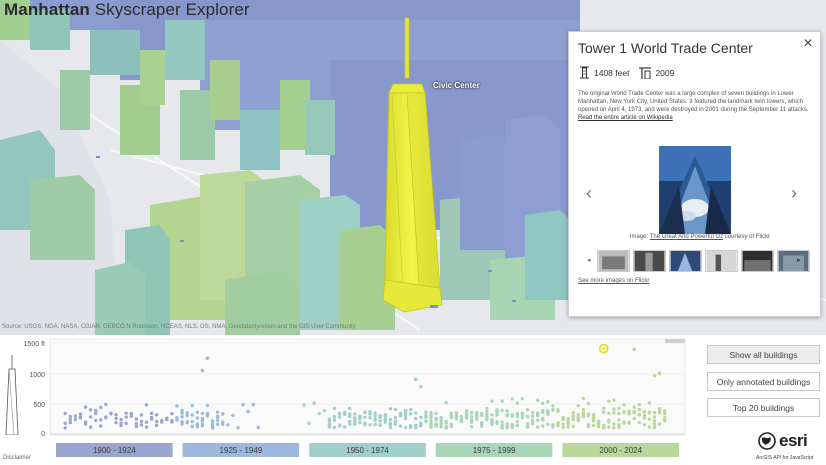 This screenshot has height=465, width=826. I want to click on more-images-link: See more images on Flickr, so click(613, 281).